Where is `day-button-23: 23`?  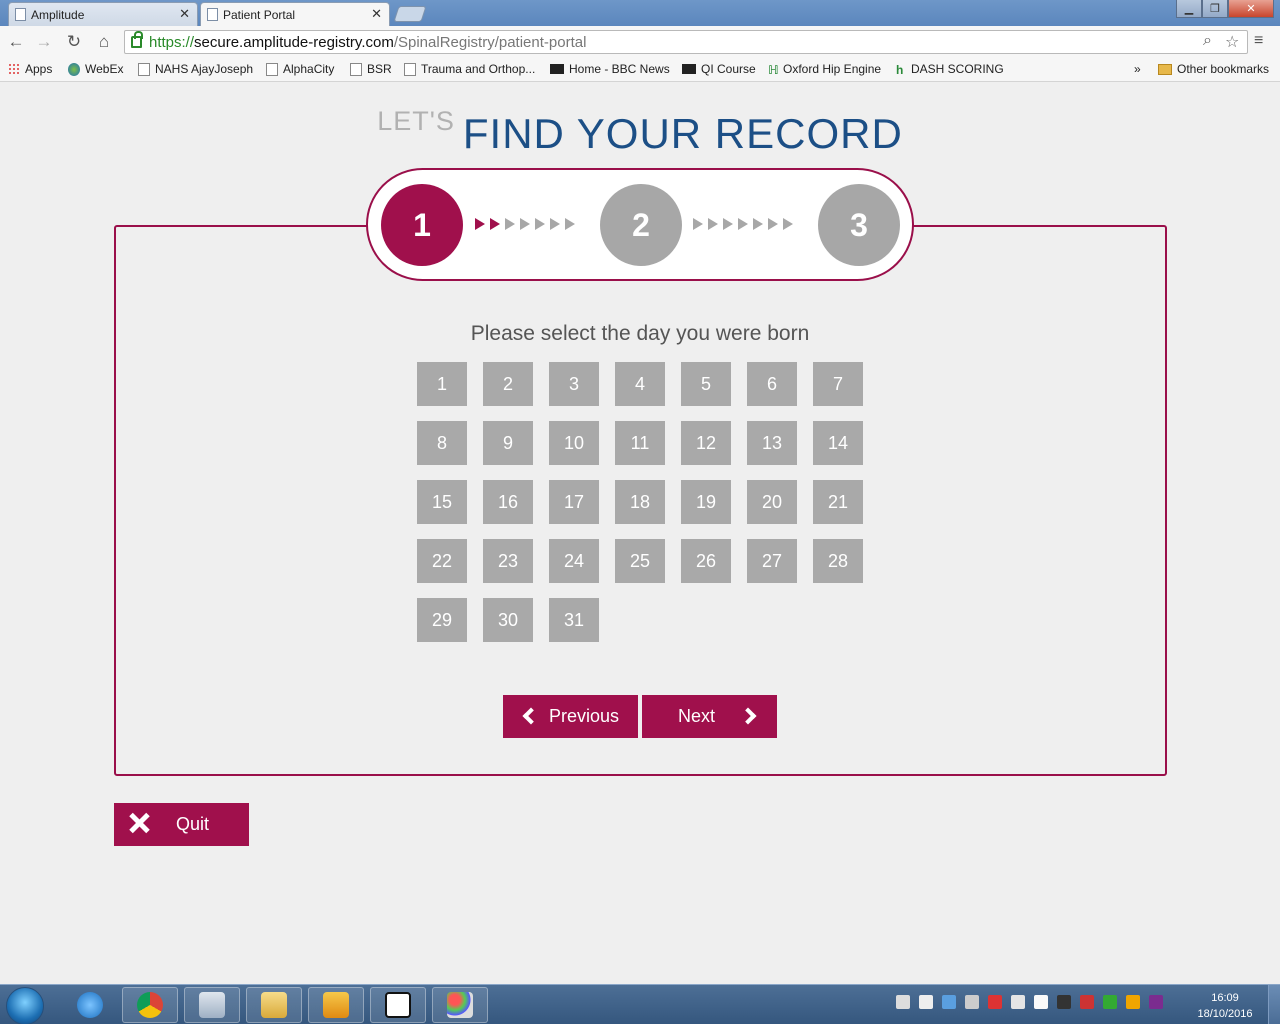 day-button-23: 23 is located at coordinates (508, 561).